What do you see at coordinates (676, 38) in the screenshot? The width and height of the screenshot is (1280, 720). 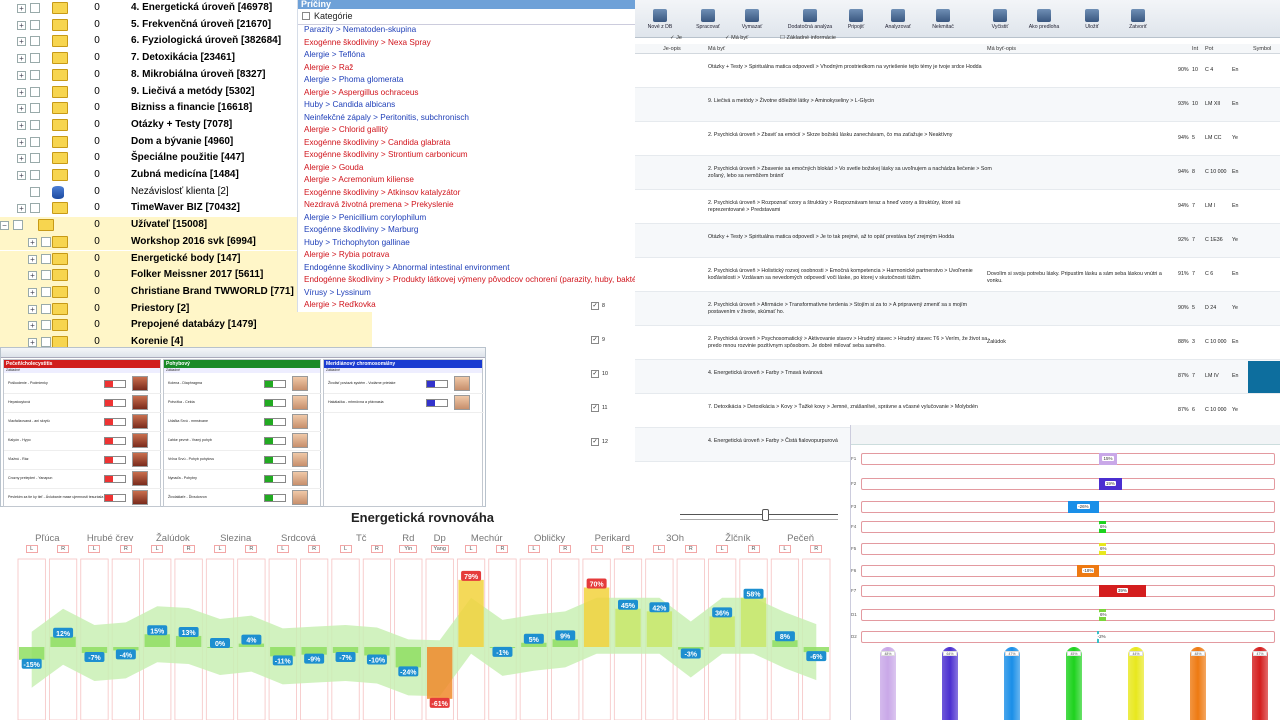 I see `filter-je: ✓ Je` at bounding box center [676, 38].